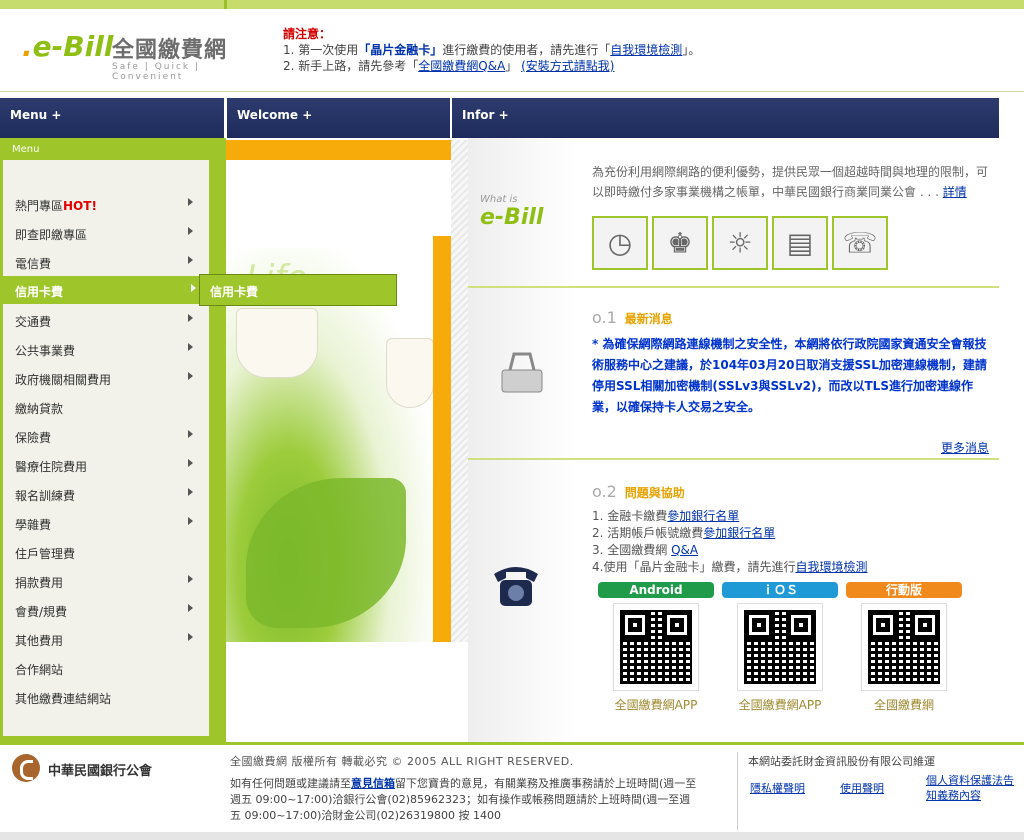  I want to click on sidebar-item-instant: 即查即繳專區, so click(106, 232).